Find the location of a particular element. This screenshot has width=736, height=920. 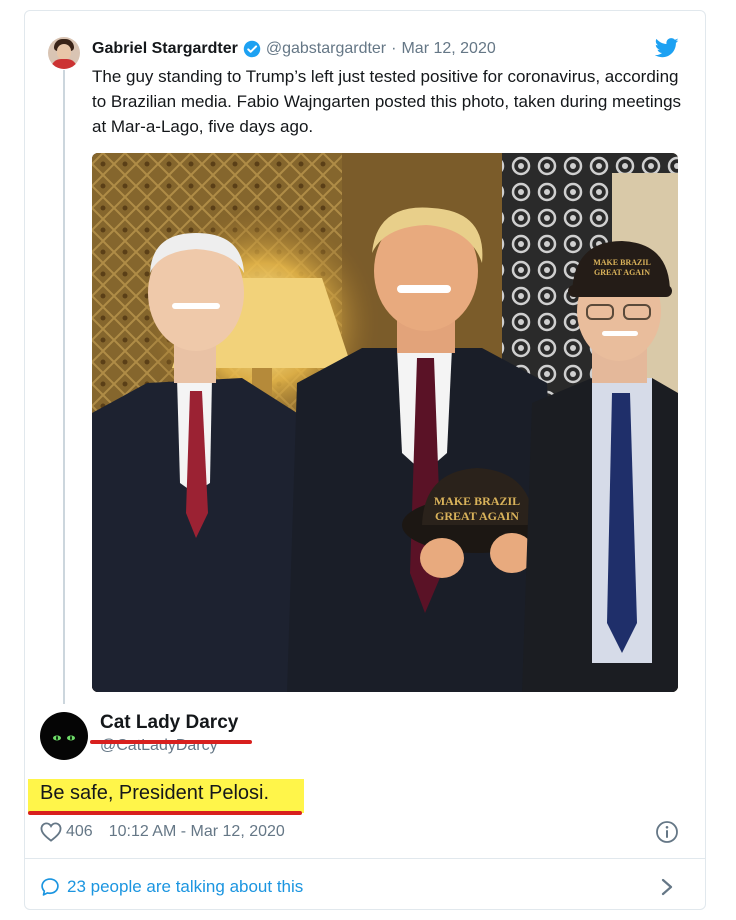

quoted-author-name: Gabriel Stargardter is located at coordinates (165, 49).